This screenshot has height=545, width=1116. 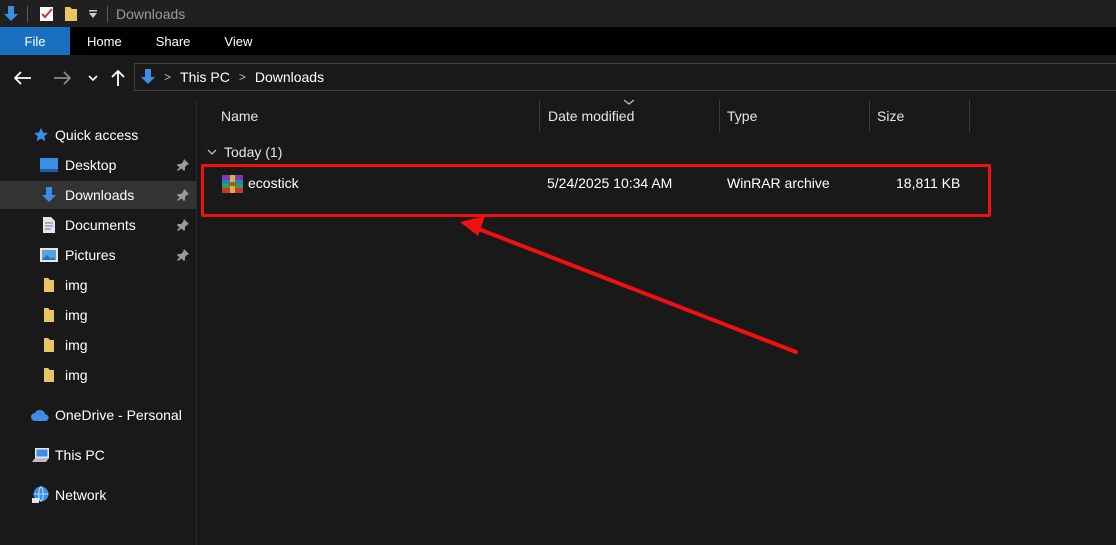 What do you see at coordinates (240, 116) in the screenshot?
I see `column-name-label: Name` at bounding box center [240, 116].